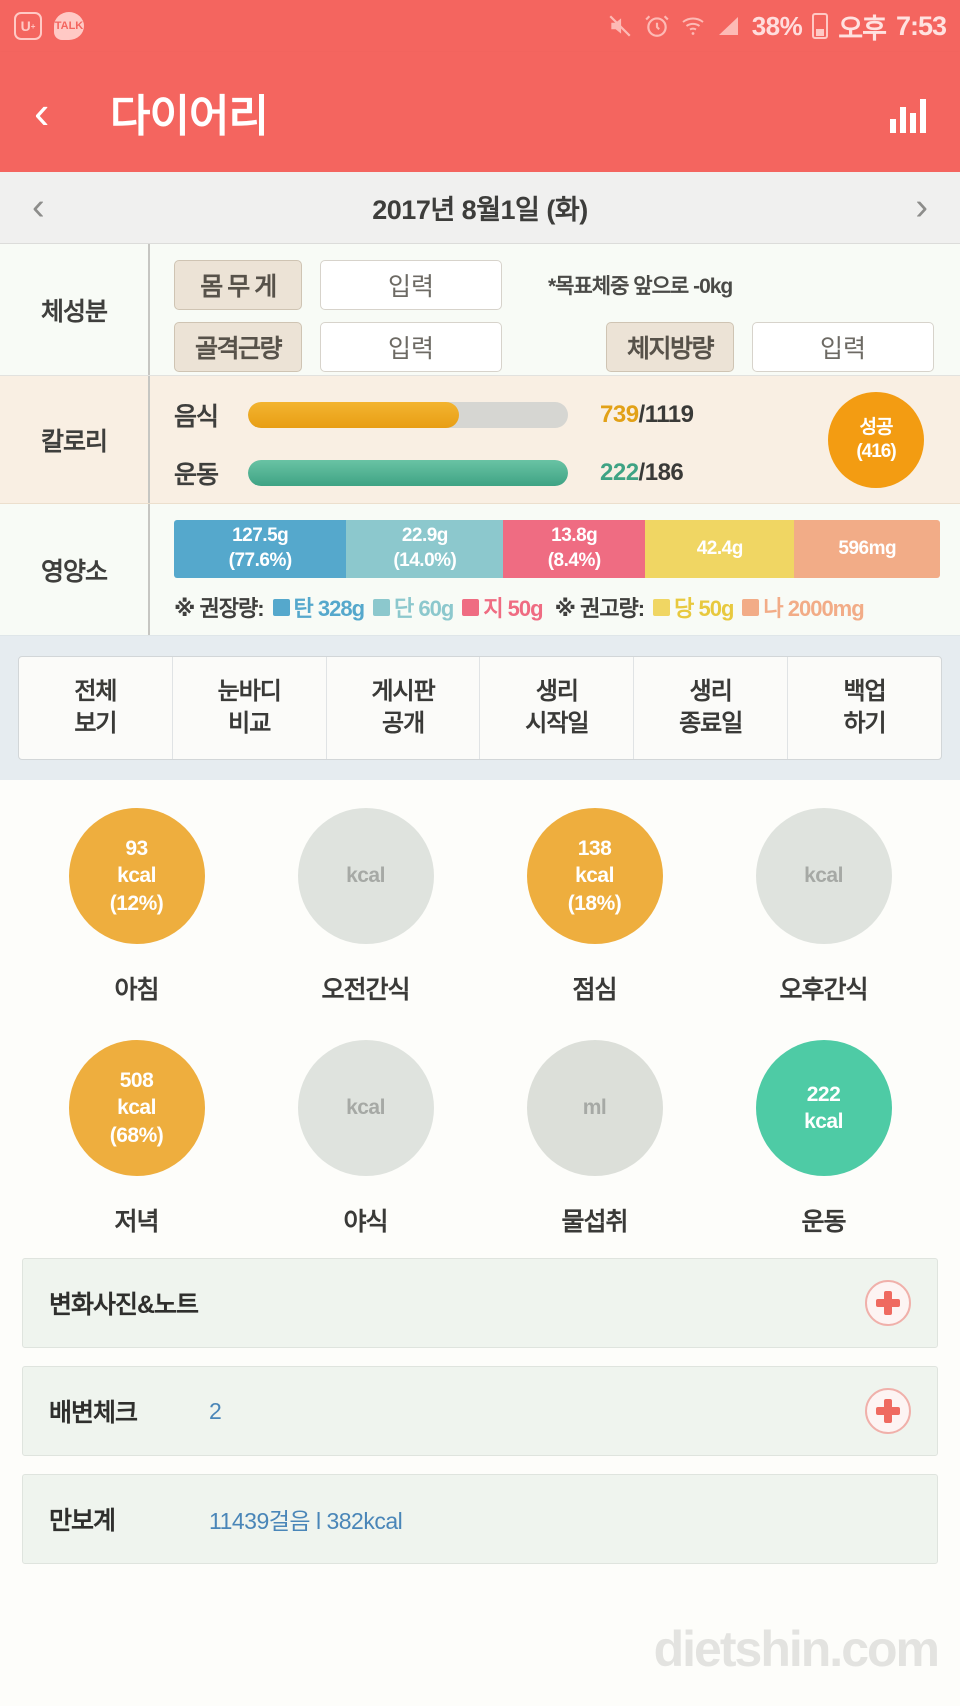 The image size is (960, 1706). Describe the element at coordinates (647, 415) in the screenshot. I see `food-calorie-values: 739/1119` at that location.